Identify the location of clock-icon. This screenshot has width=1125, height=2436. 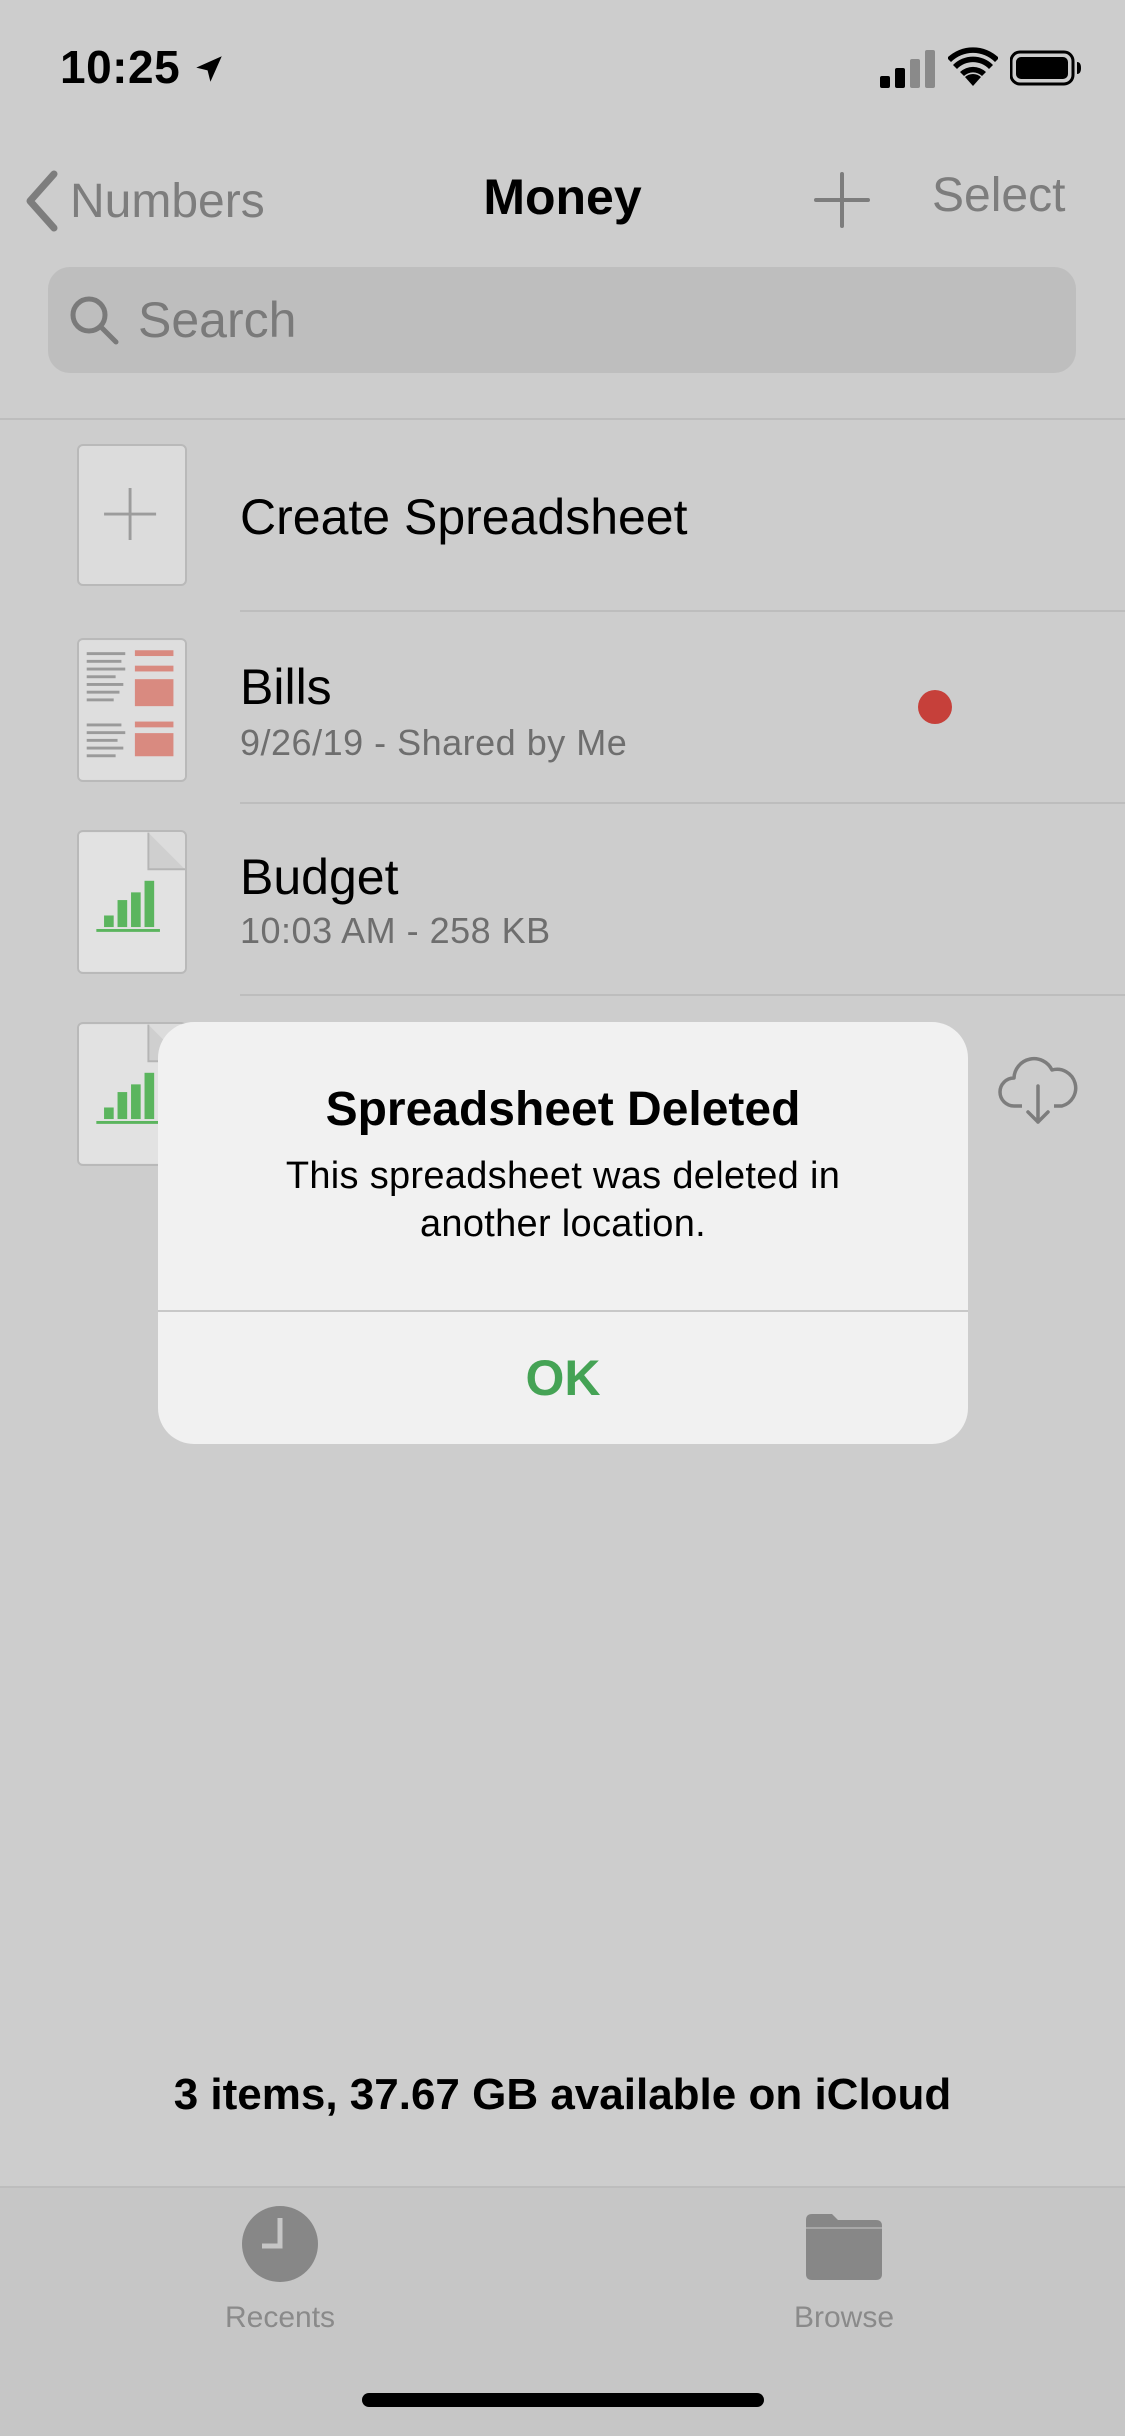
(280, 2244).